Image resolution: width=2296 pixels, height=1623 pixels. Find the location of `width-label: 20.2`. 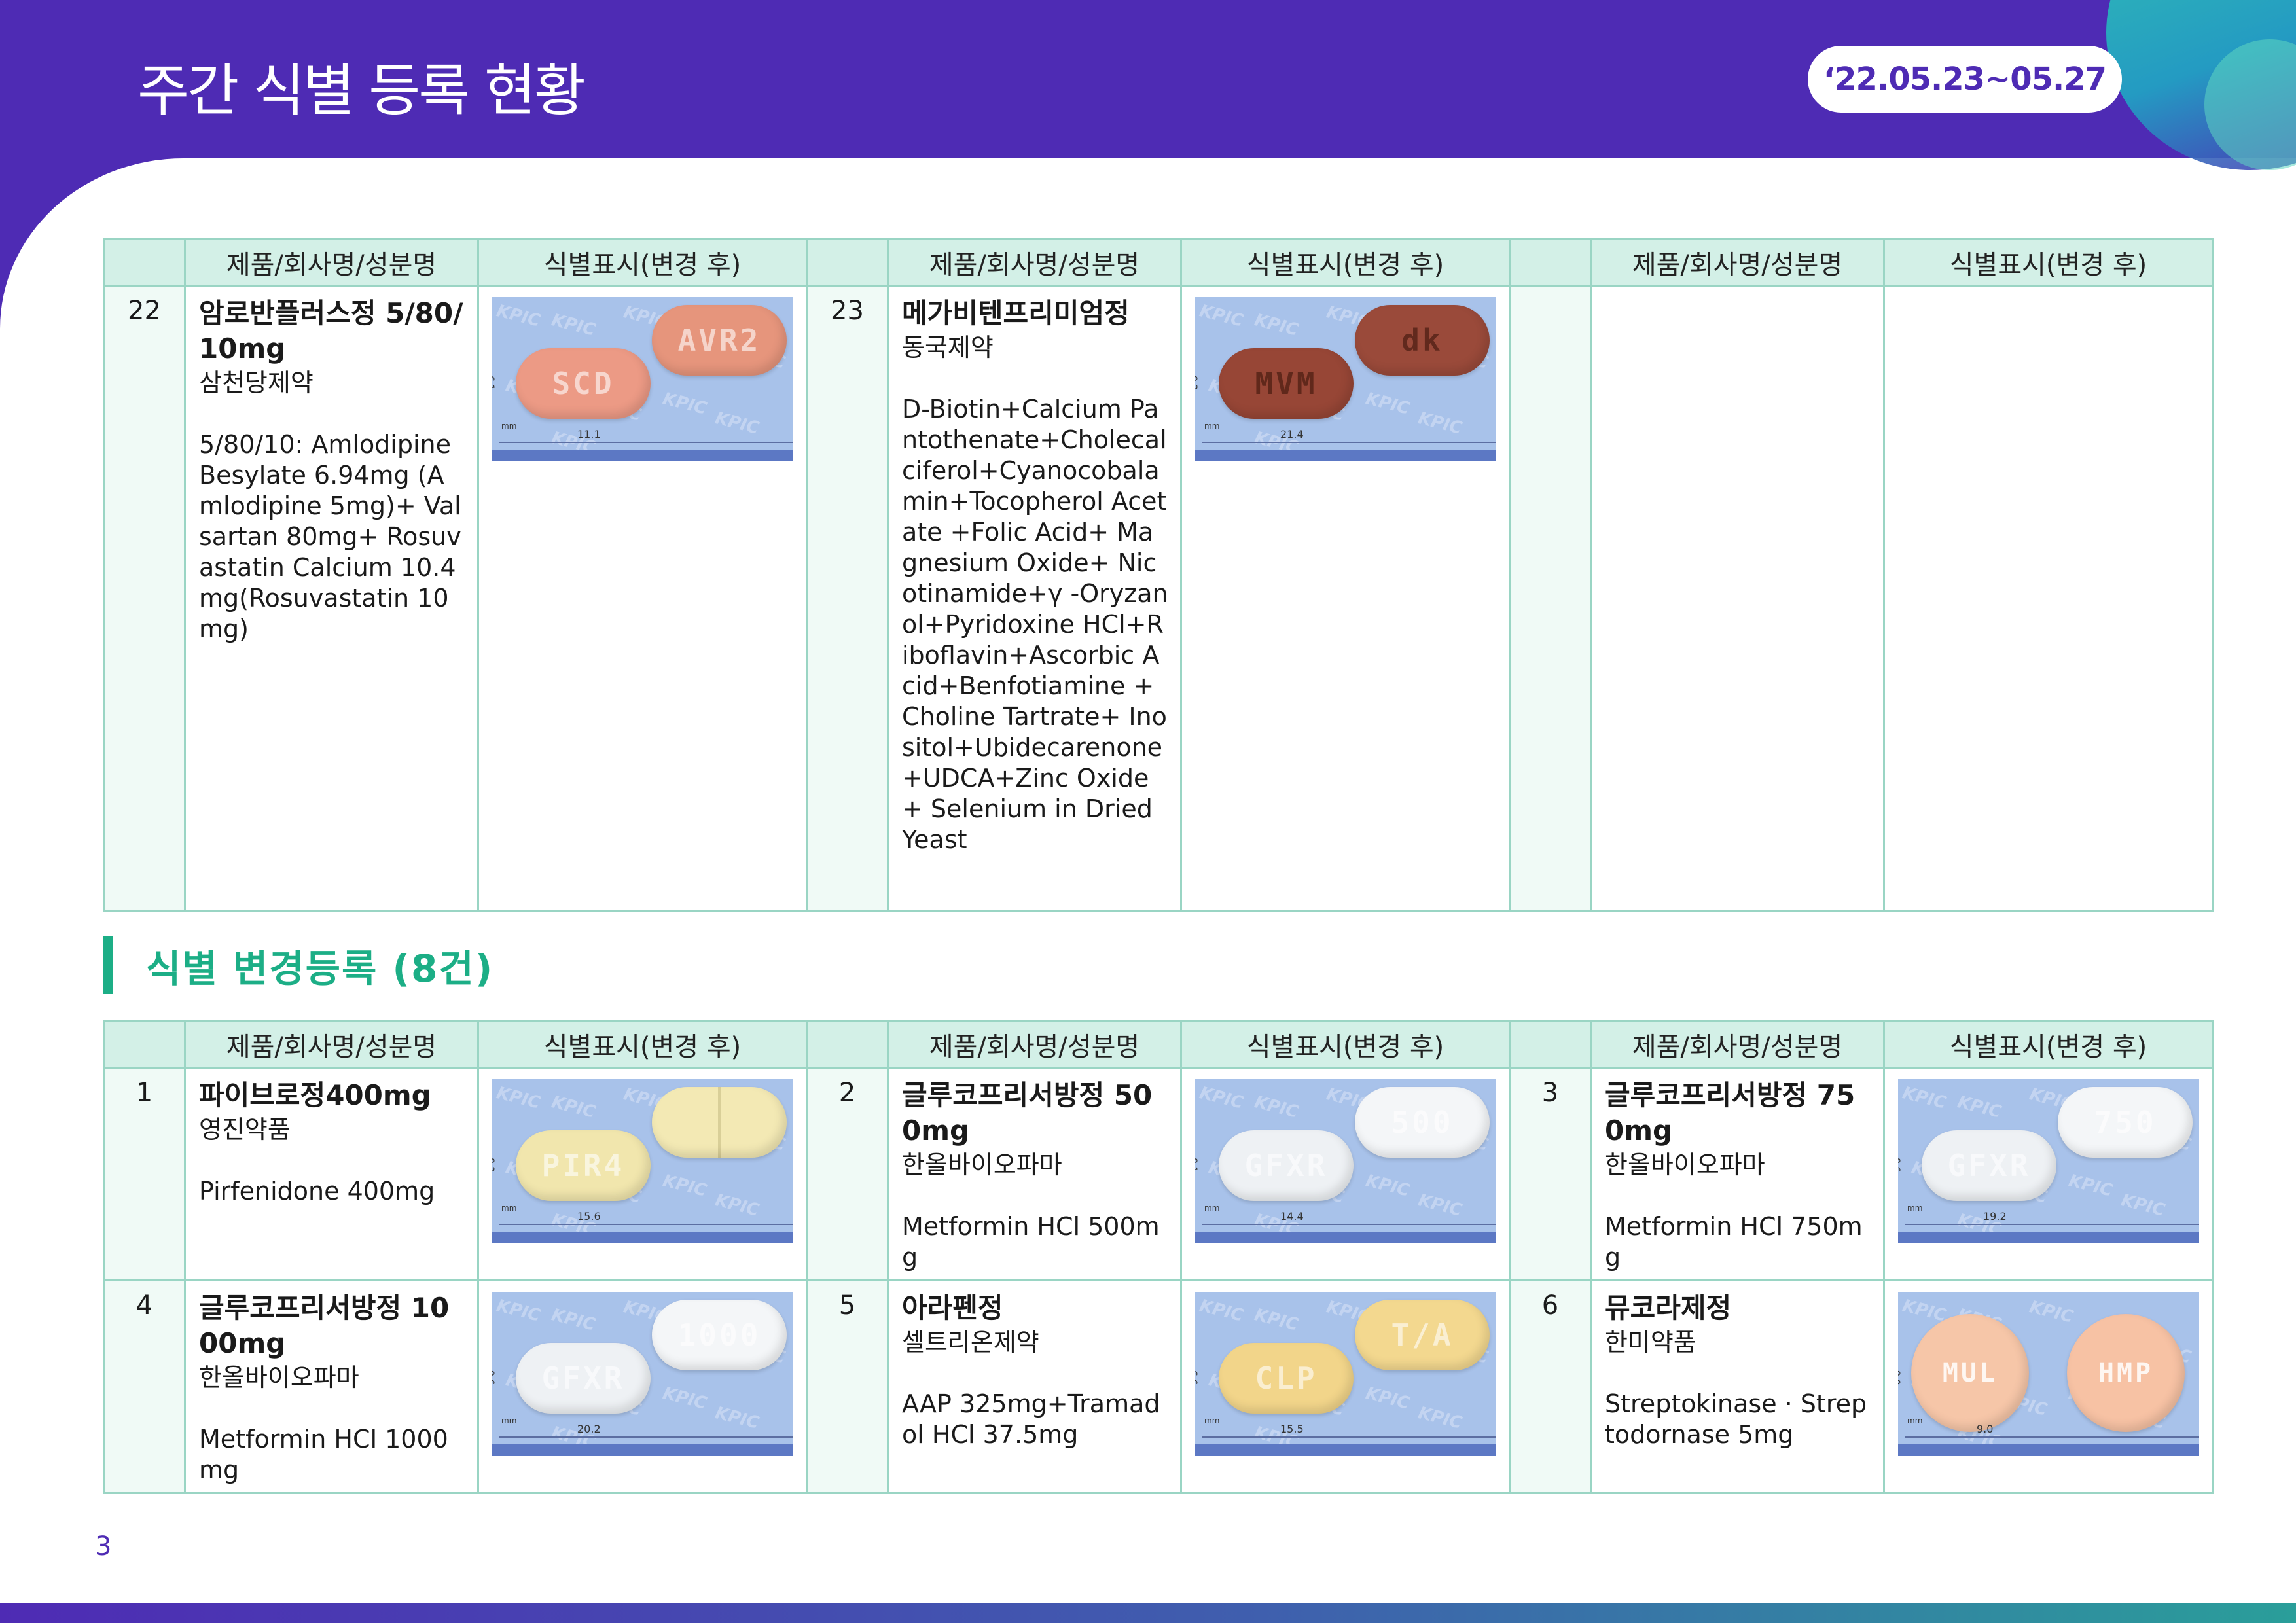

width-label: 20.2 is located at coordinates (589, 1429).